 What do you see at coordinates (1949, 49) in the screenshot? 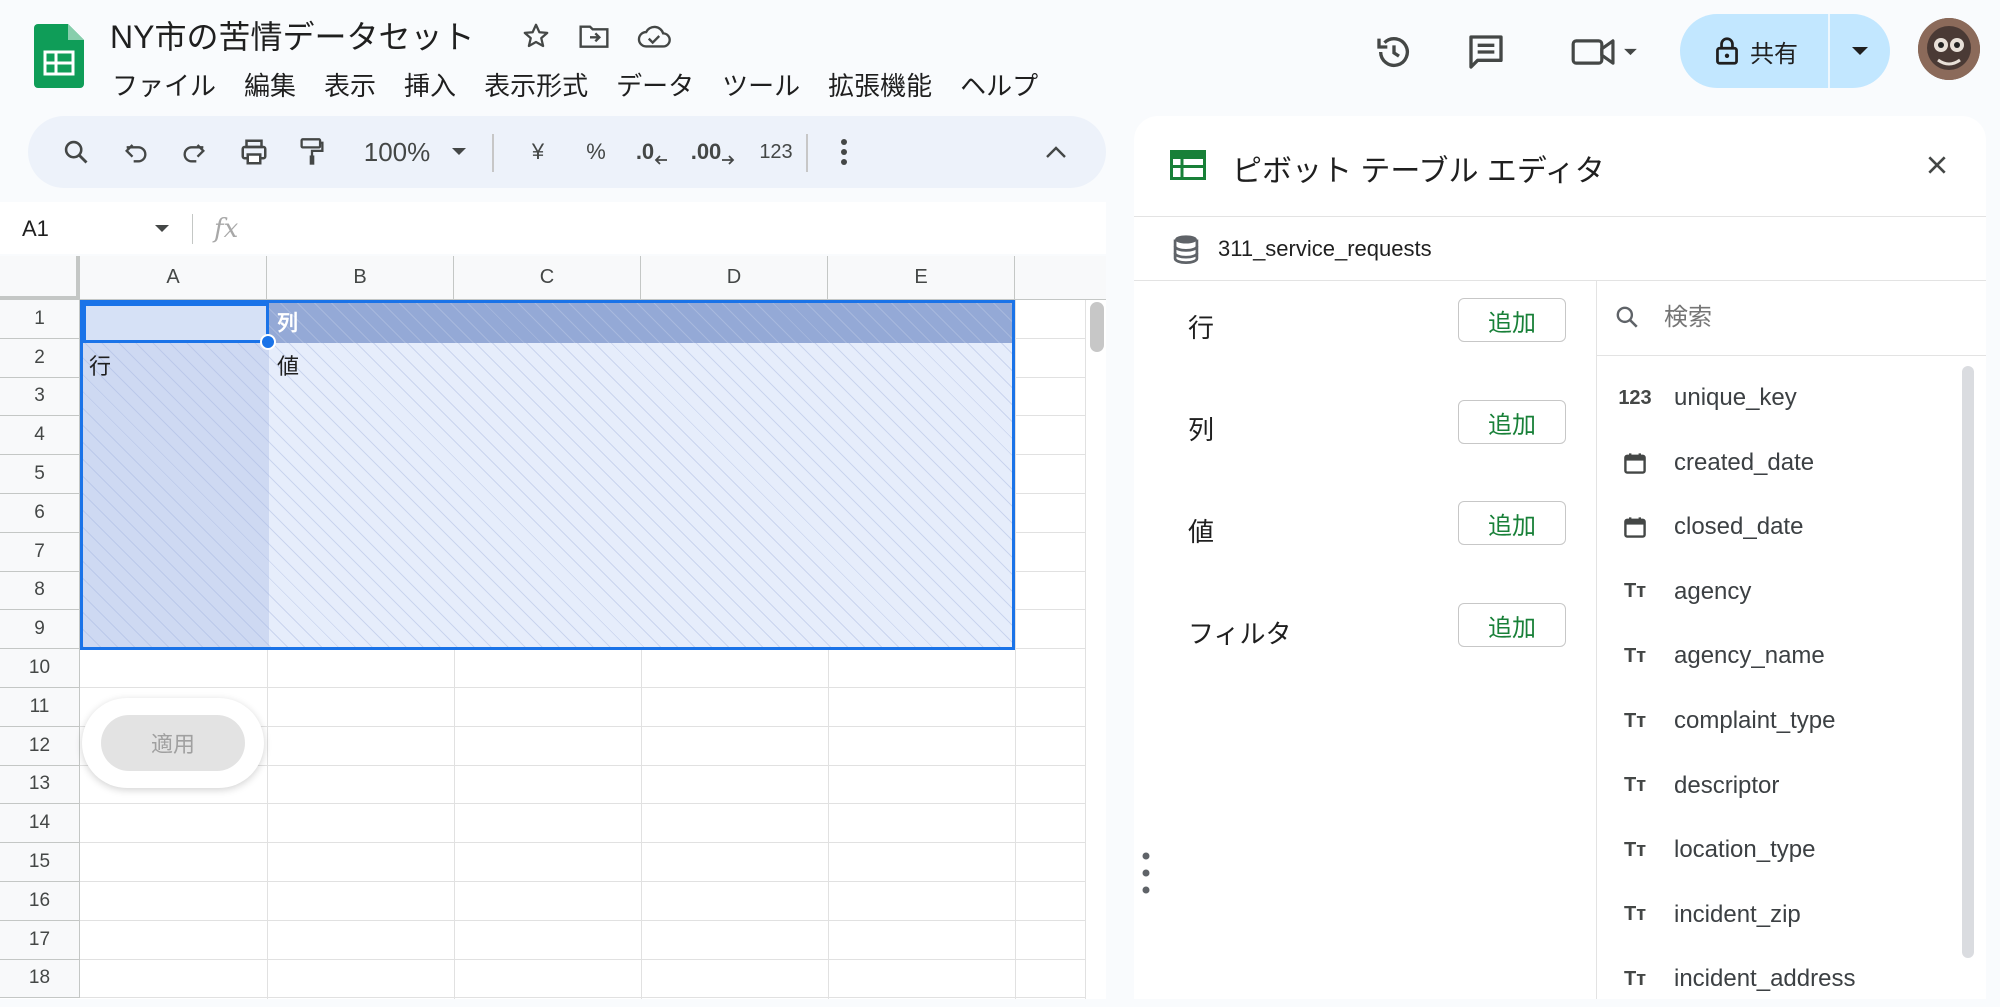
I see `avatar` at bounding box center [1949, 49].